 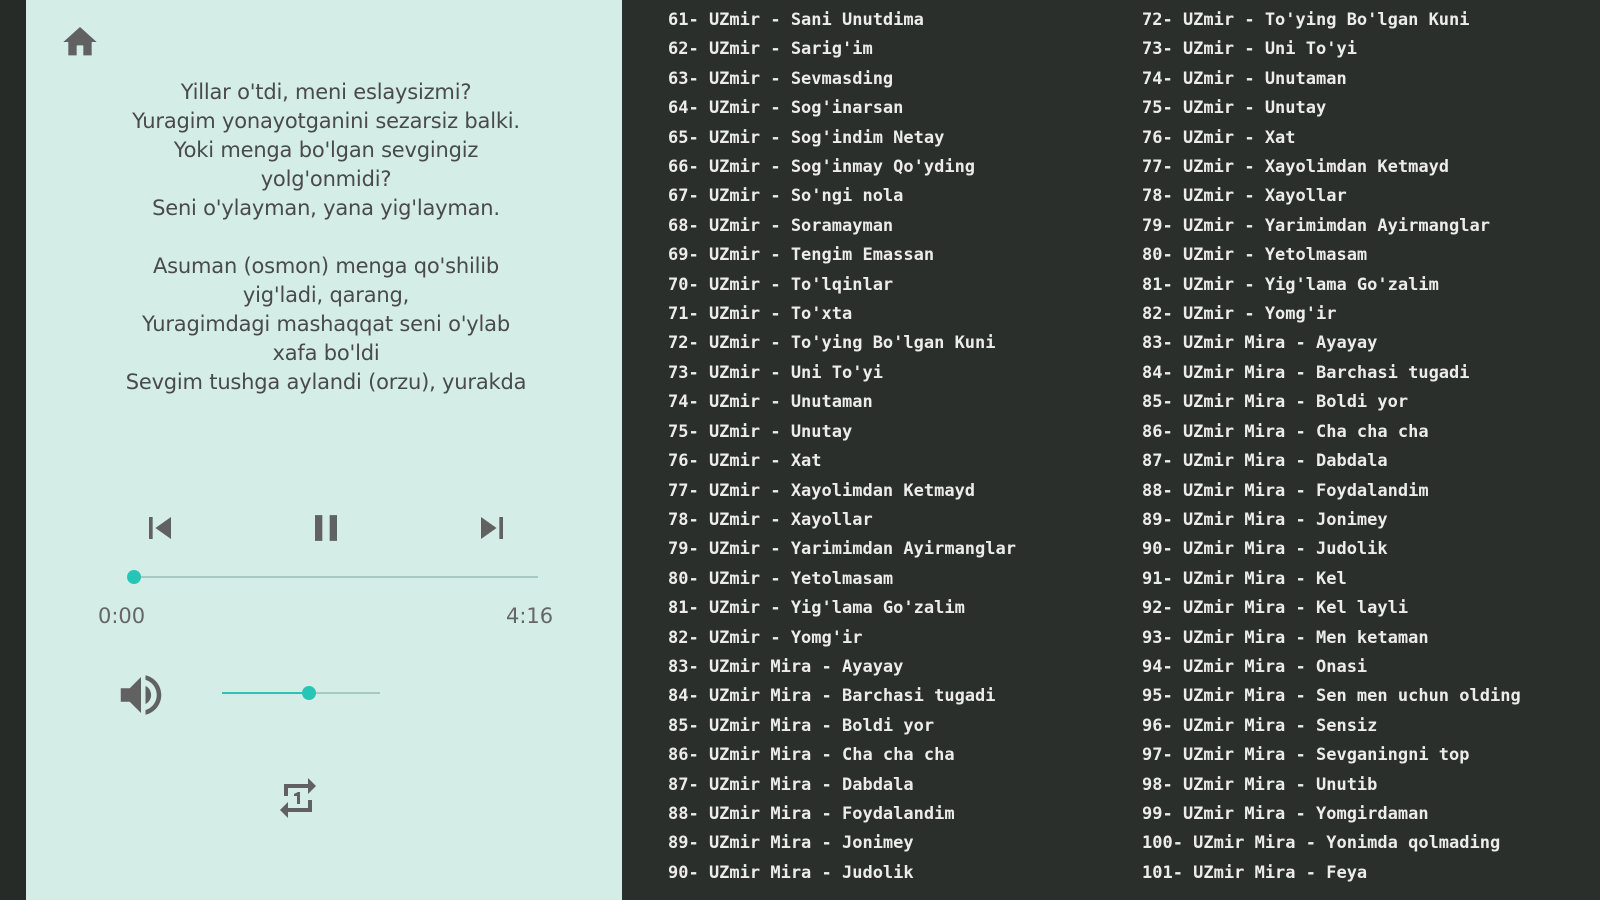 What do you see at coordinates (1331, 843) in the screenshot?
I see `playlist-item: 100- UZmir Mira - Yonimda qolmading` at bounding box center [1331, 843].